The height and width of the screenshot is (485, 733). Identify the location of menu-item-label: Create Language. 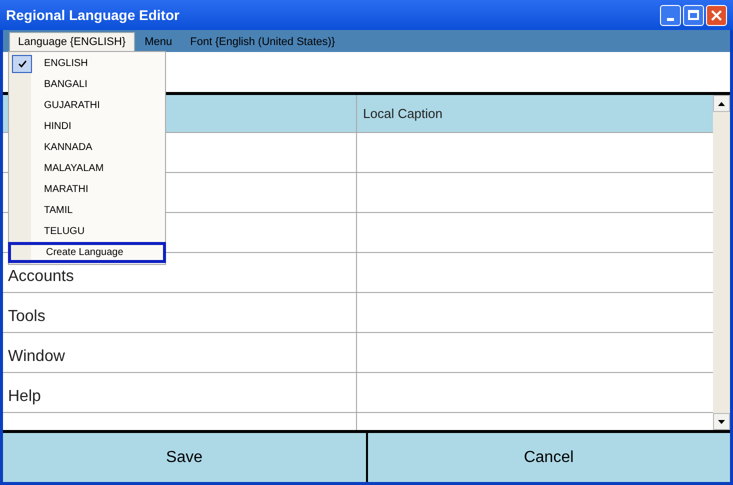
(84, 253).